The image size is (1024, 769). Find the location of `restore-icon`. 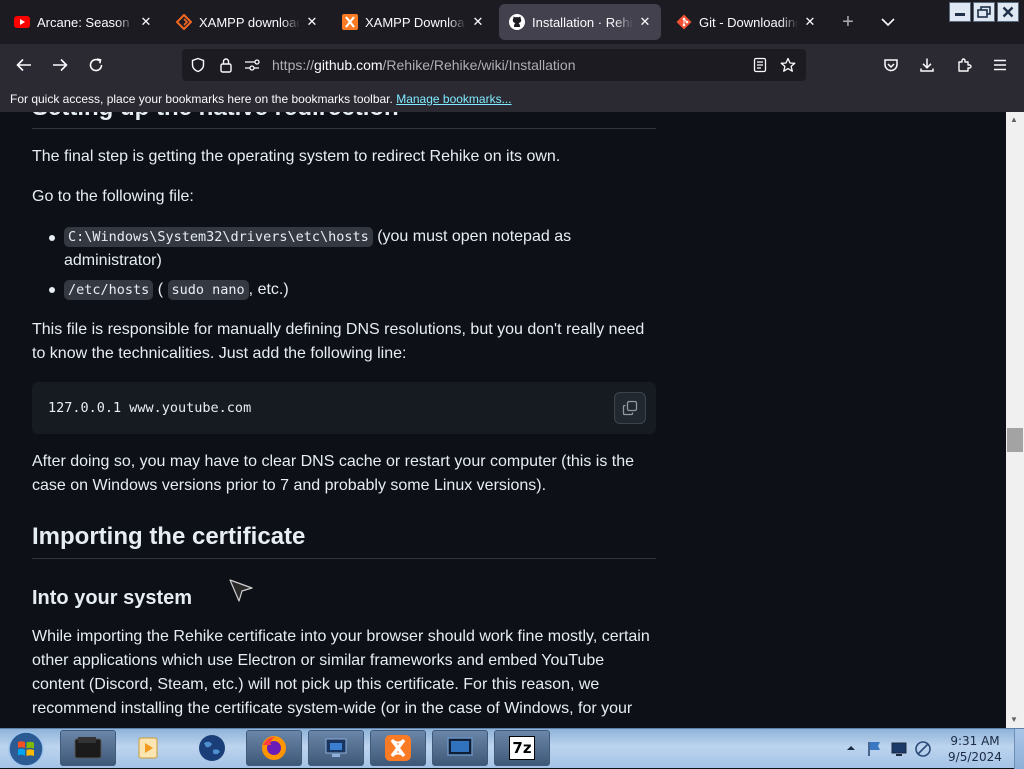

restore-icon is located at coordinates (984, 12).